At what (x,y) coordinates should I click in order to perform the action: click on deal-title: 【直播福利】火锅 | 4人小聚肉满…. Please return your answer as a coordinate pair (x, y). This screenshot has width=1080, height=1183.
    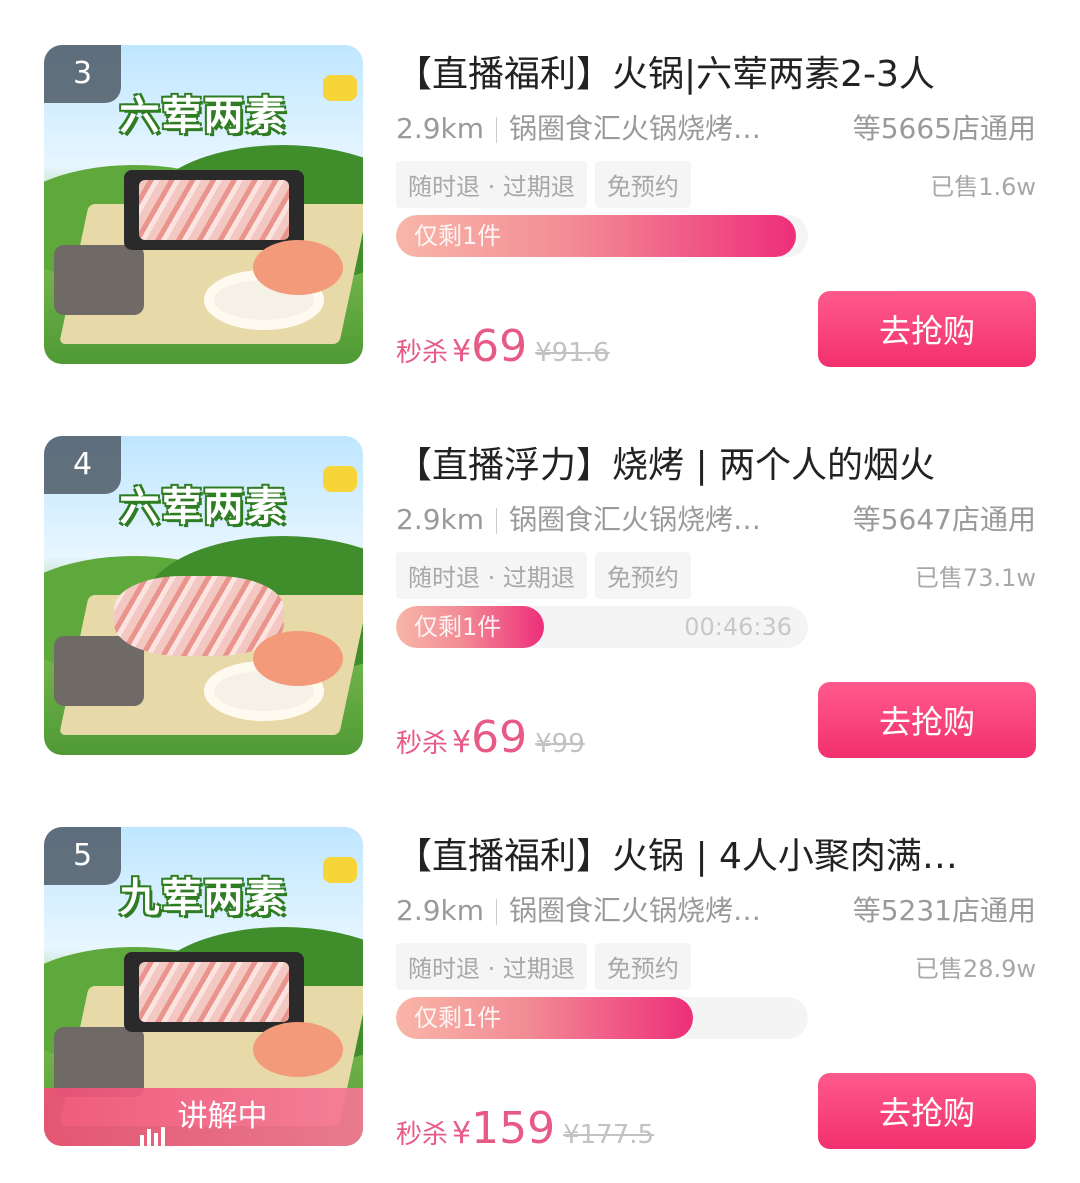
    Looking at the image, I should click on (716, 853).